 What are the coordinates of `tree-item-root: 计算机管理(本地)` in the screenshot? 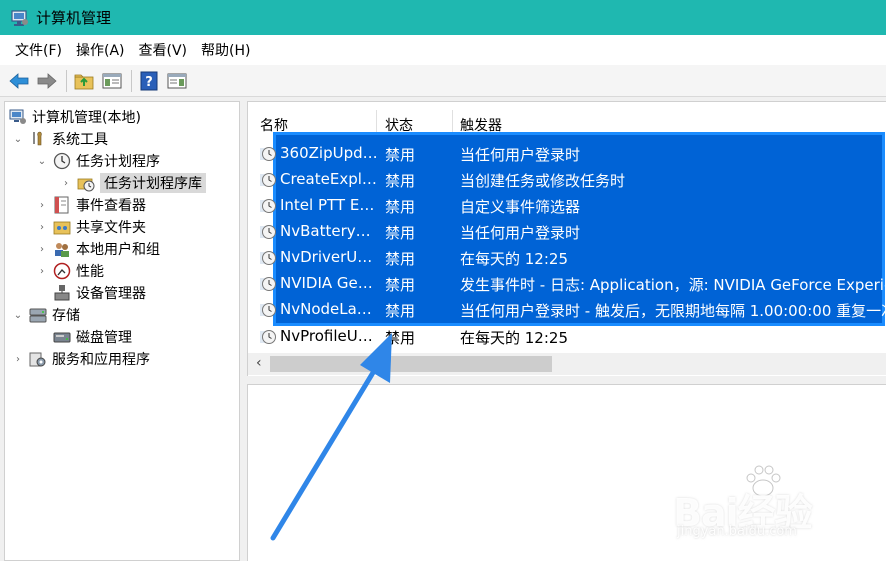 It's located at (75, 117).